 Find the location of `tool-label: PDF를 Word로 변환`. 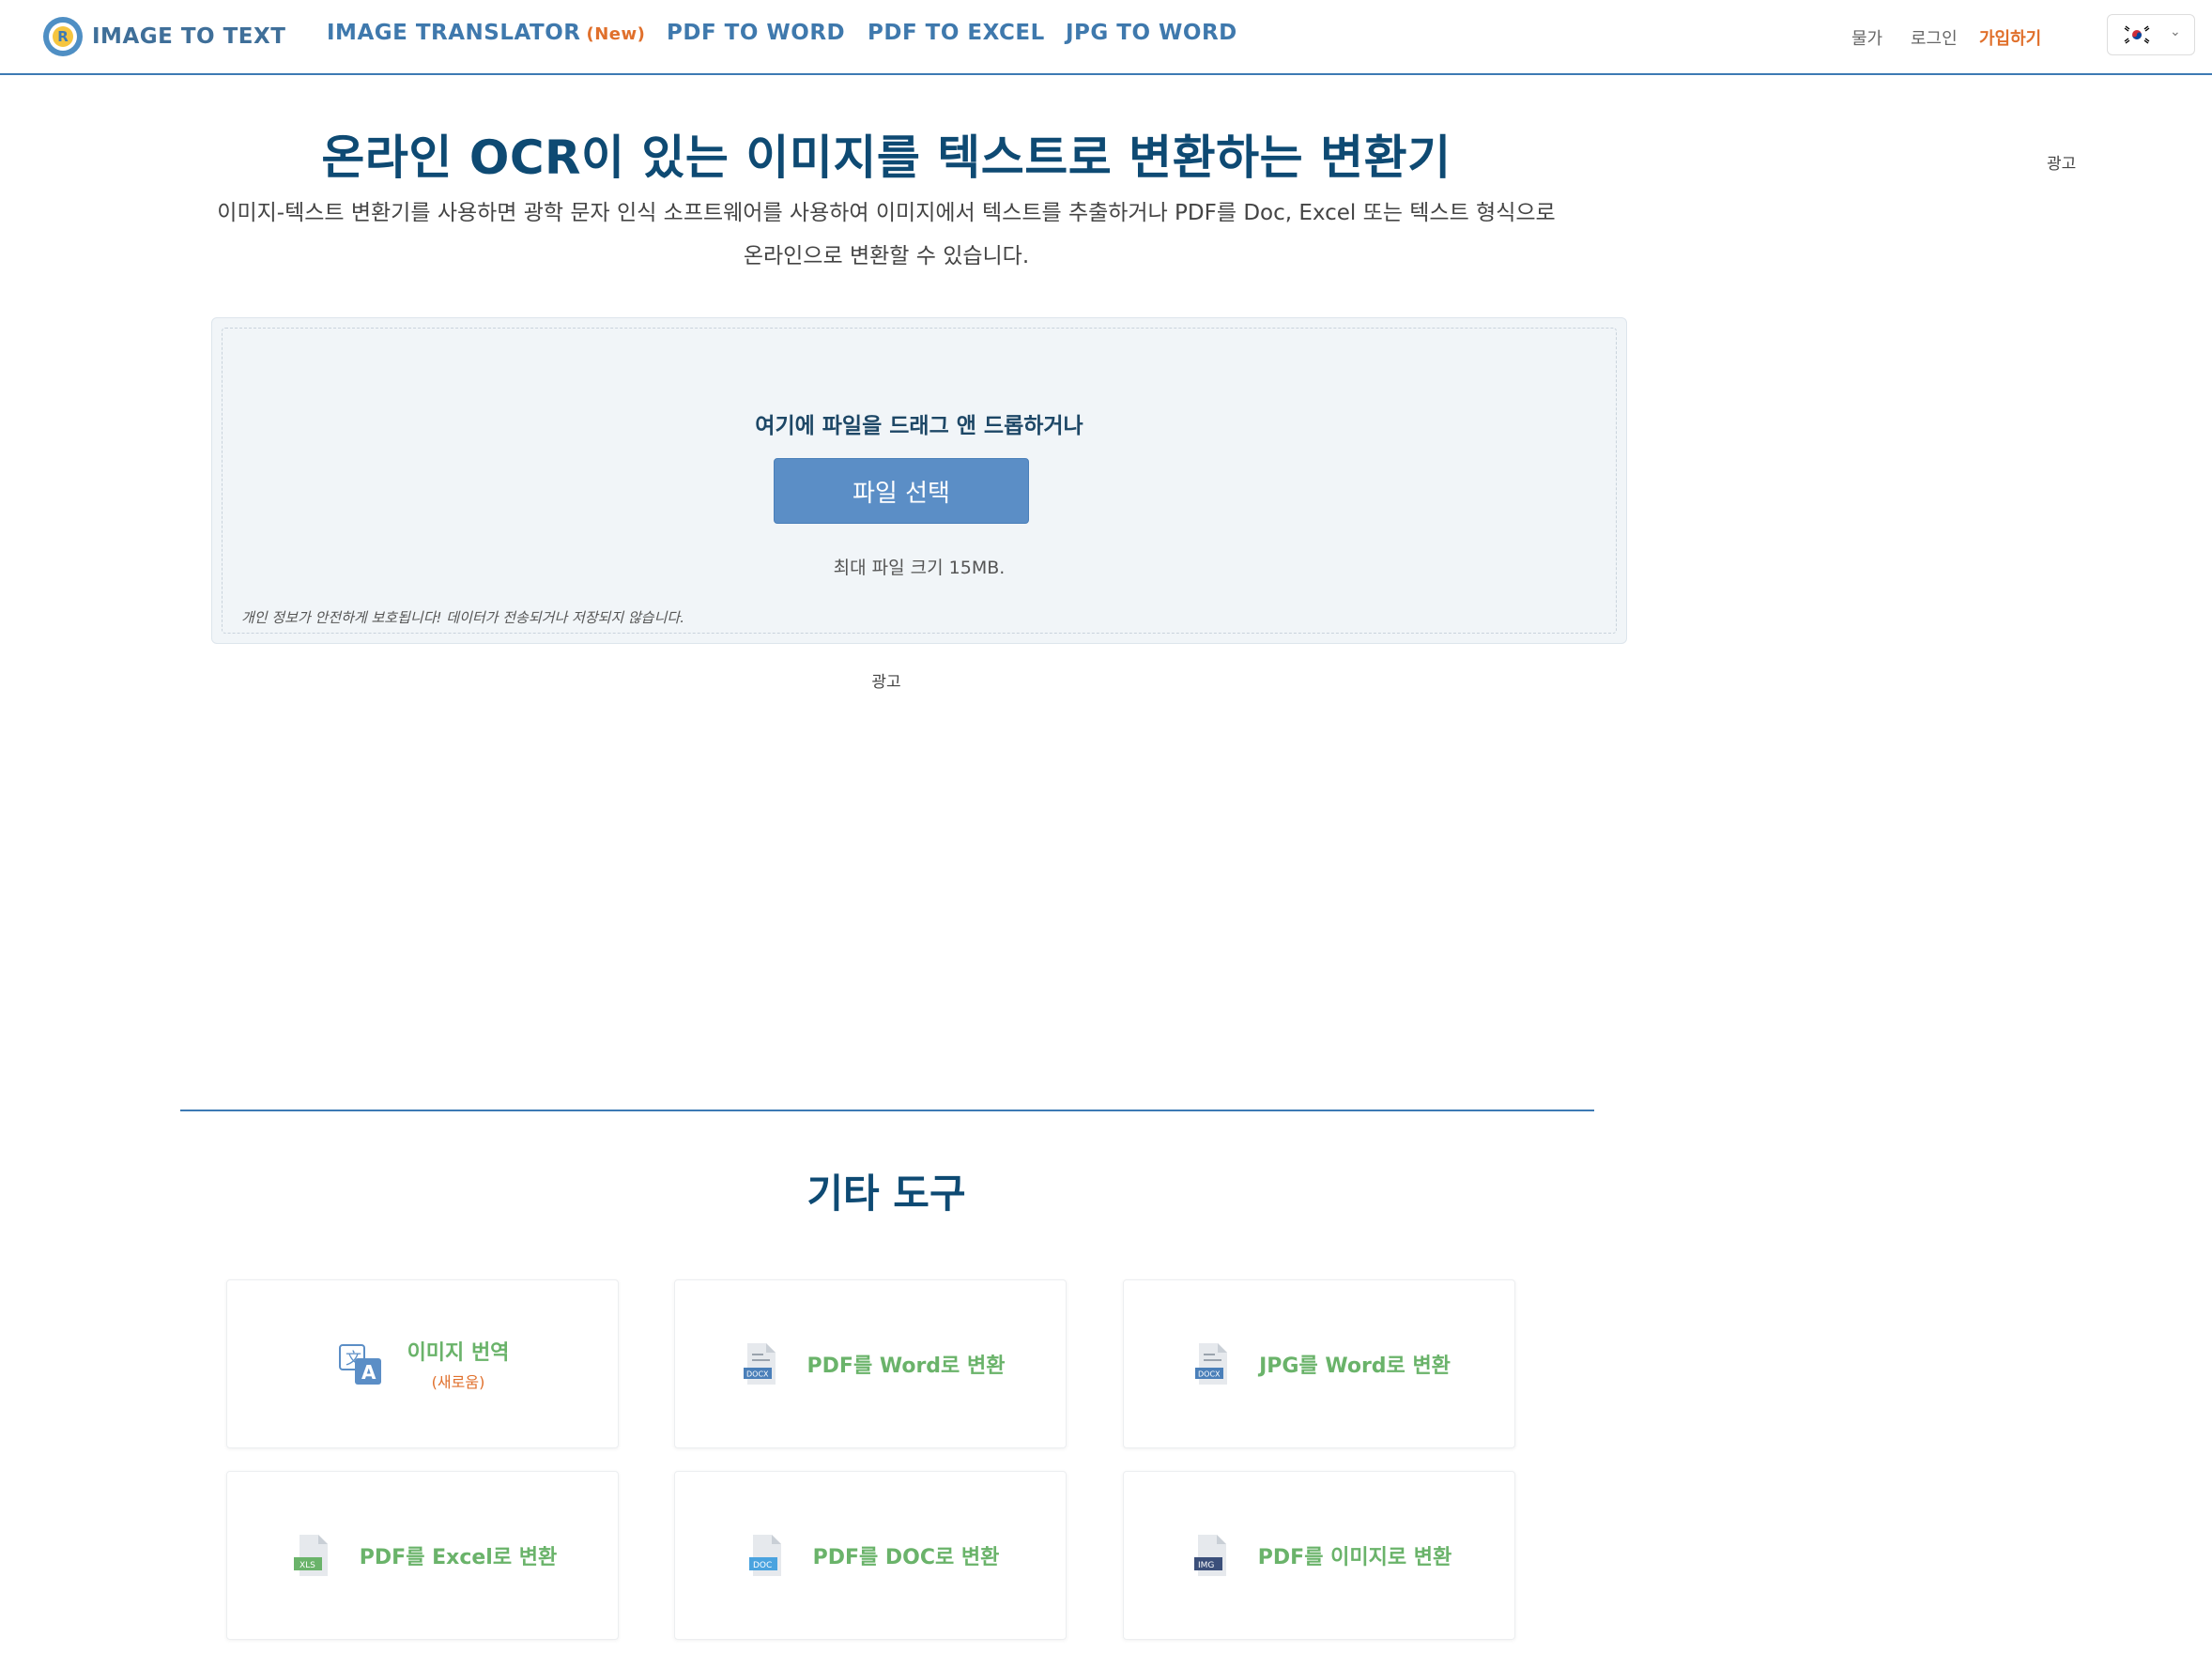

tool-label: PDF를 Word로 변환 is located at coordinates (906, 1366).